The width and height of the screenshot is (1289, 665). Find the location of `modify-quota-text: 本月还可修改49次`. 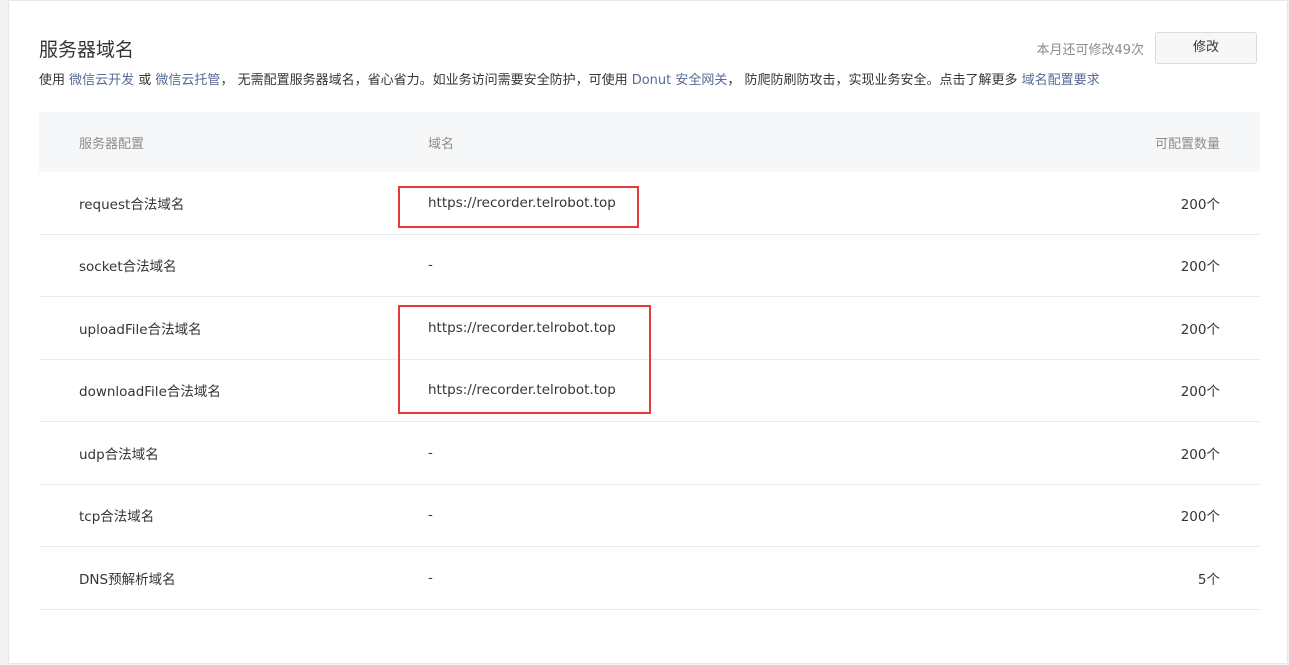

modify-quota-text: 本月还可修改49次 is located at coordinates (1090, 50).